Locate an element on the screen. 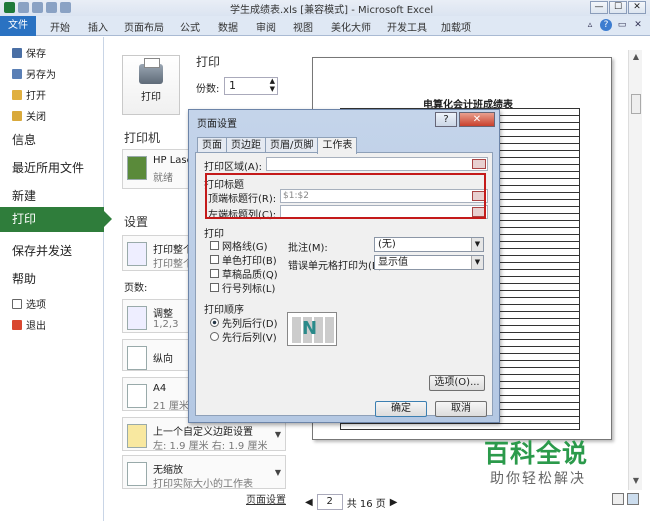 The width and height of the screenshot is (650, 521). margins-icon is located at coordinates (137, 436).